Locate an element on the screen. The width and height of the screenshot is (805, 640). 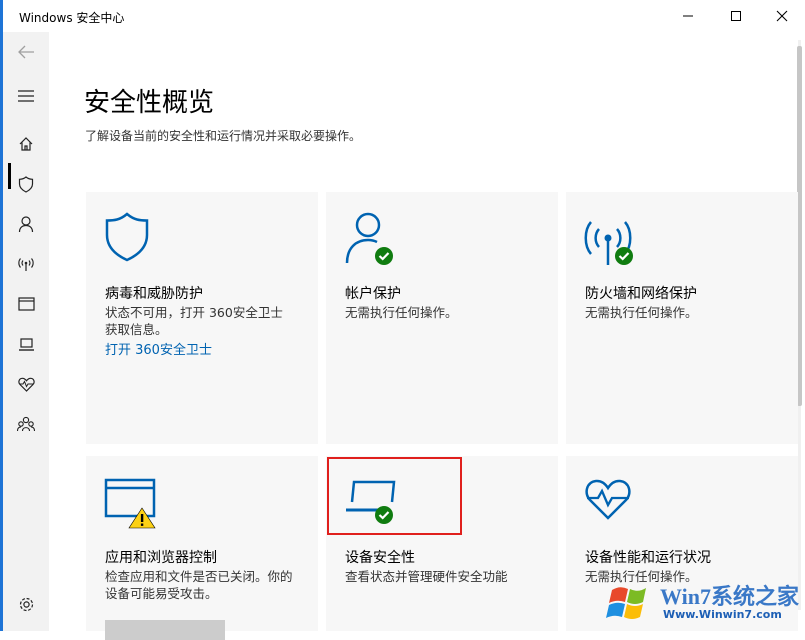
hamburger-icon is located at coordinates (26, 96).